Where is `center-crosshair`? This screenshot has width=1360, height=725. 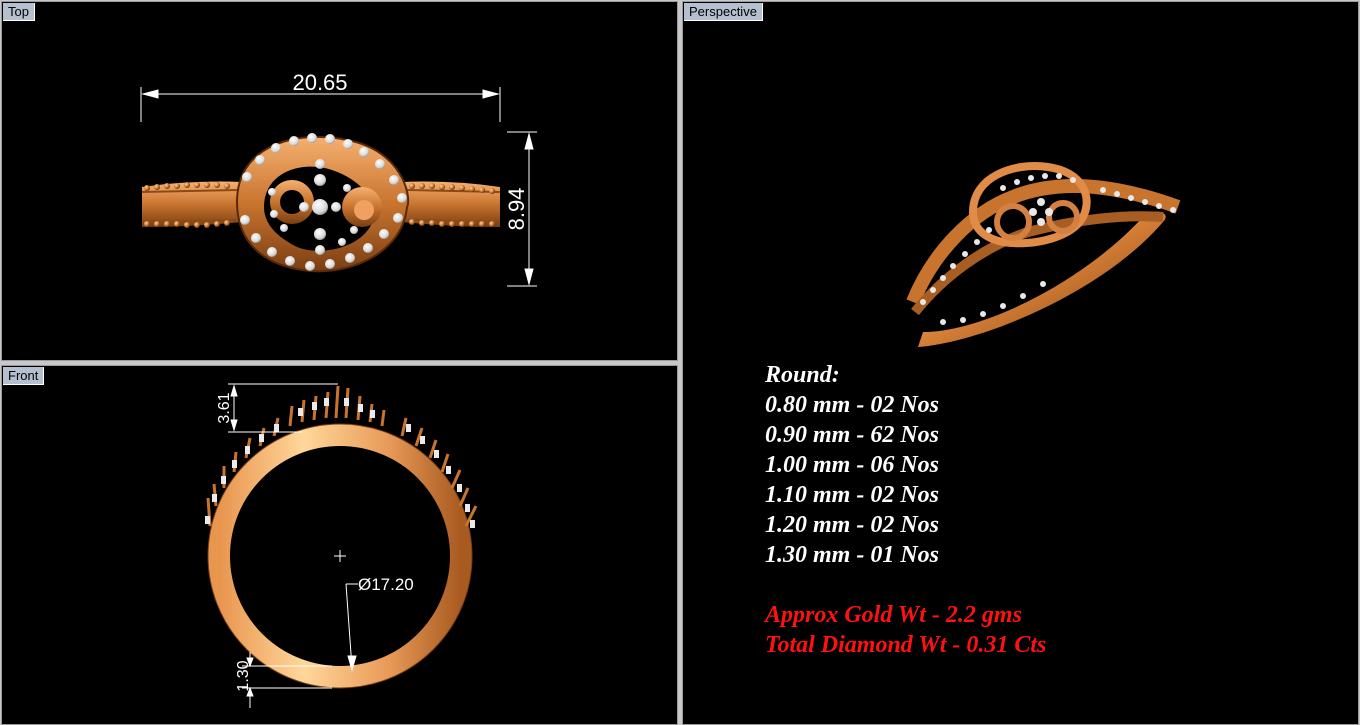 center-crosshair is located at coordinates (340, 556).